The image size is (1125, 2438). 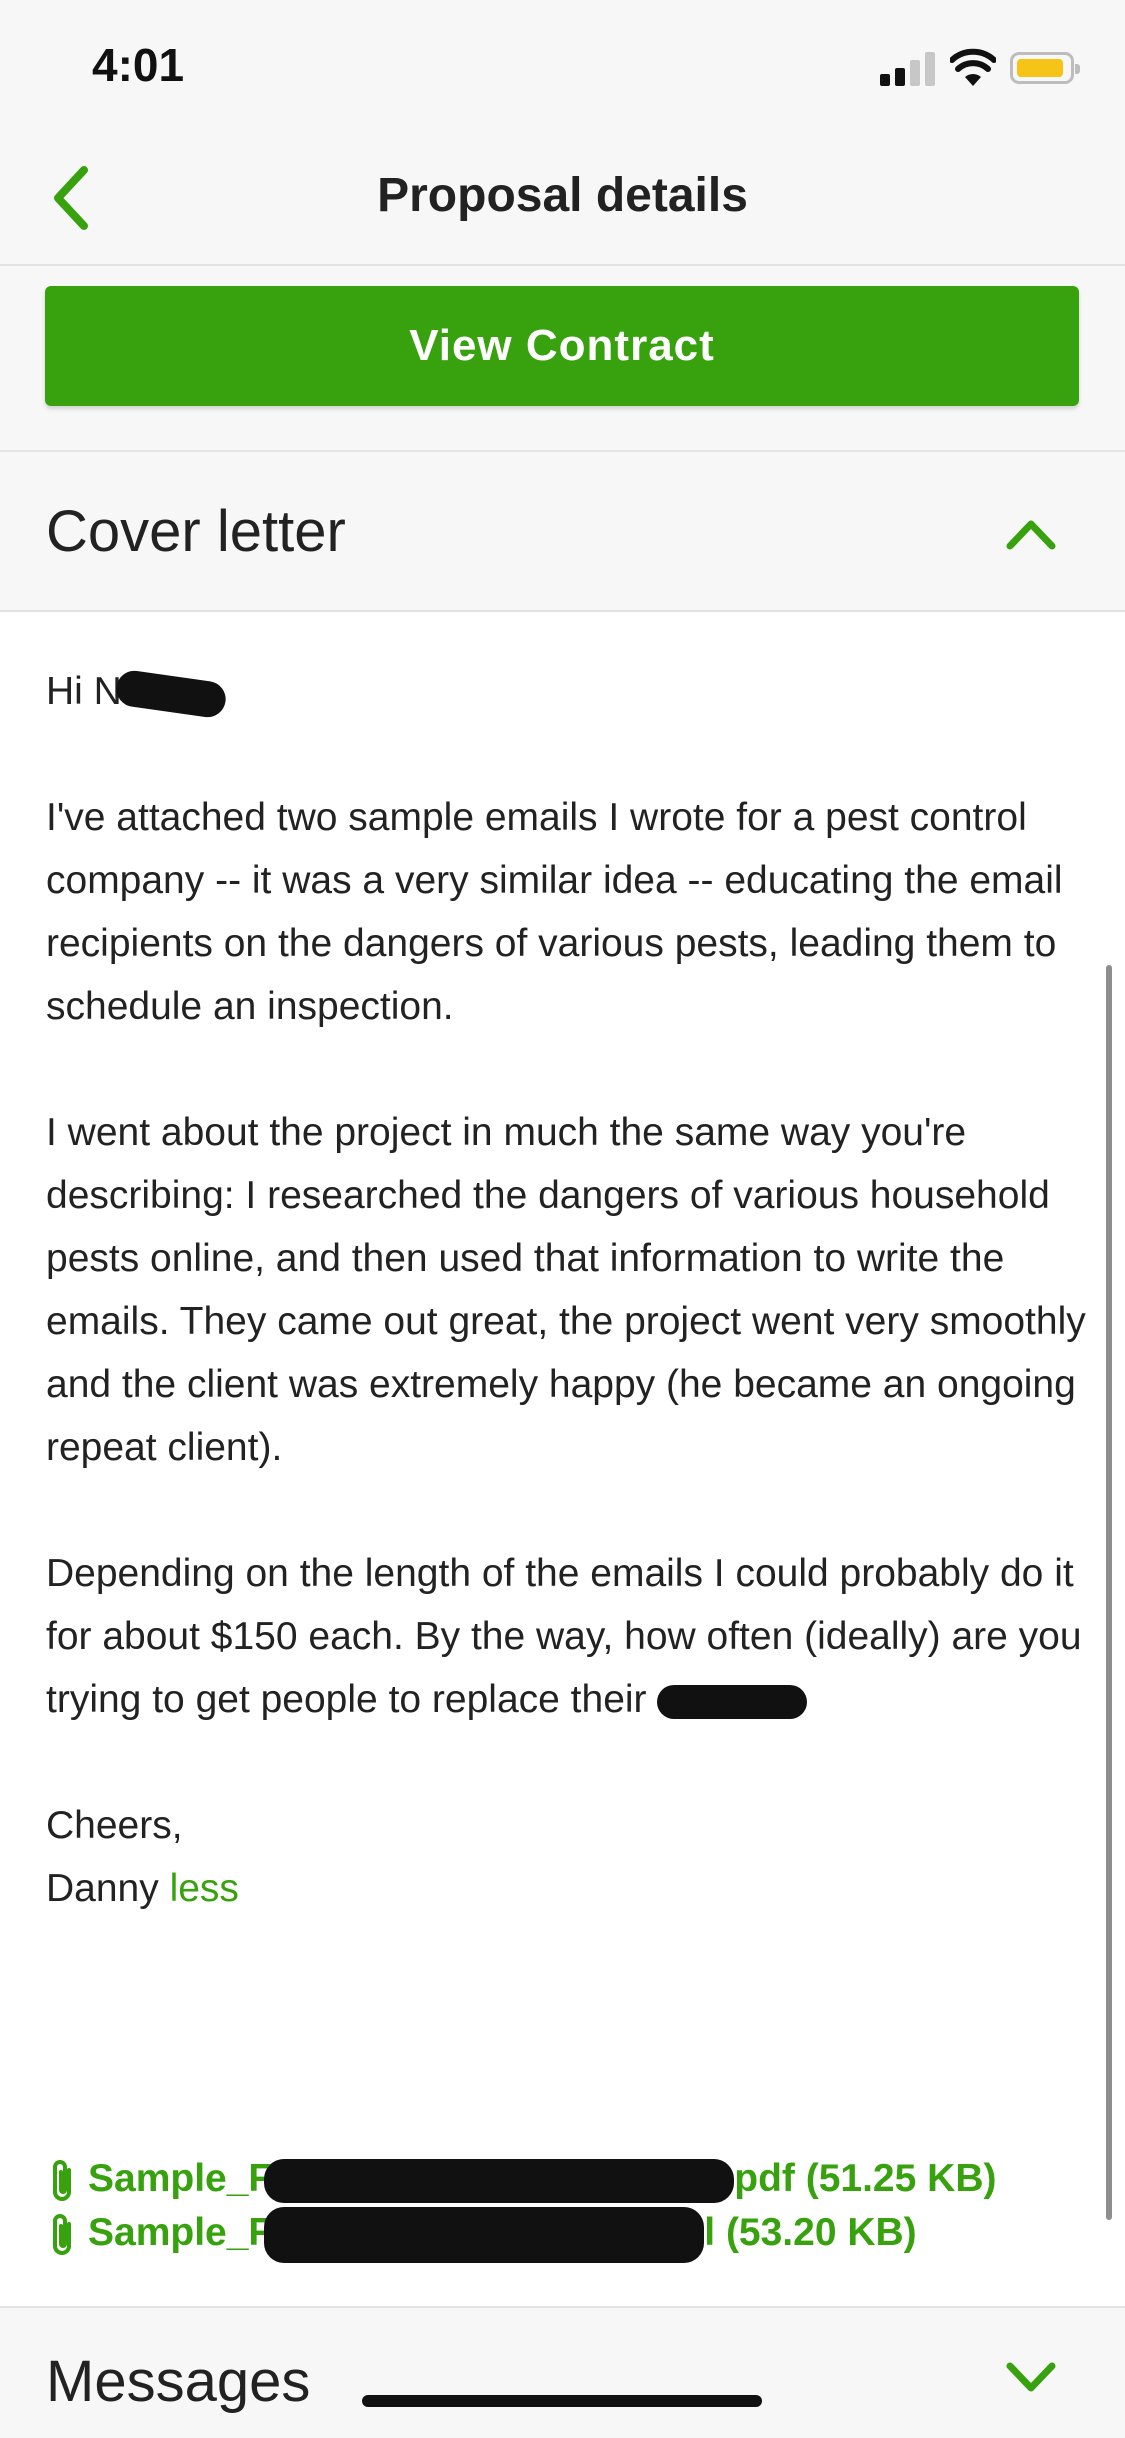 I want to click on home-indicator, so click(x=562, y=2401).